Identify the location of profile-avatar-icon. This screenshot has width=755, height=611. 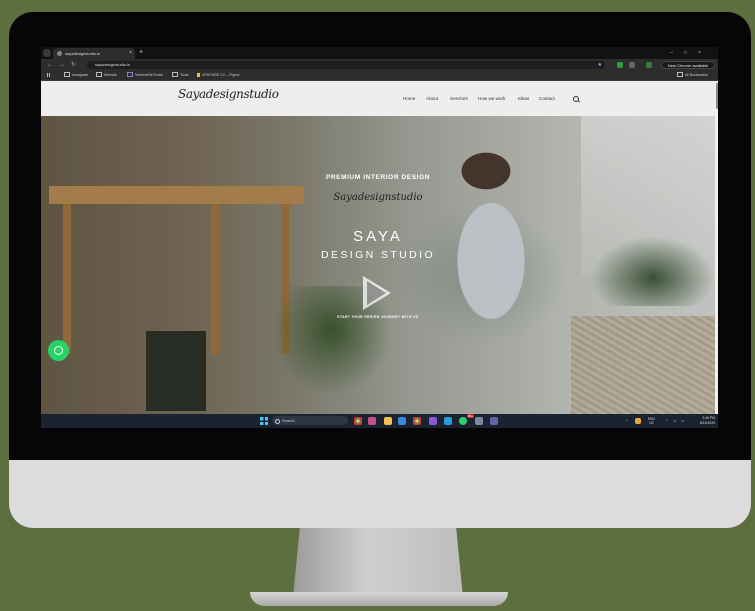
(649, 65).